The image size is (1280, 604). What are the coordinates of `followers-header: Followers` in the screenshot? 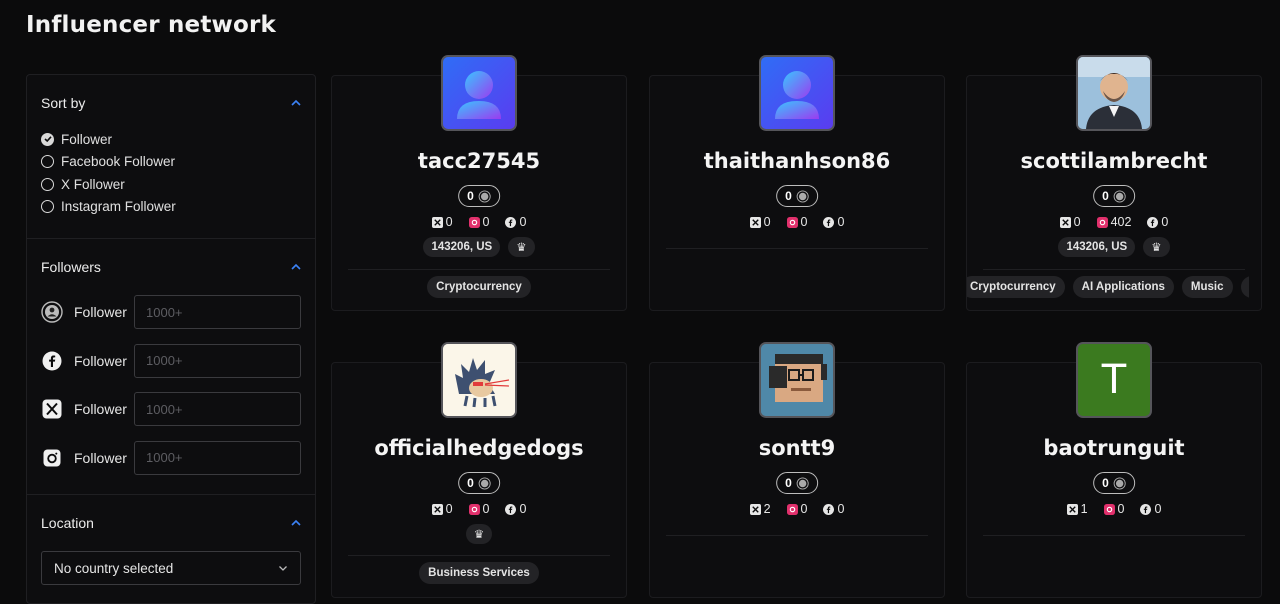 It's located at (171, 267).